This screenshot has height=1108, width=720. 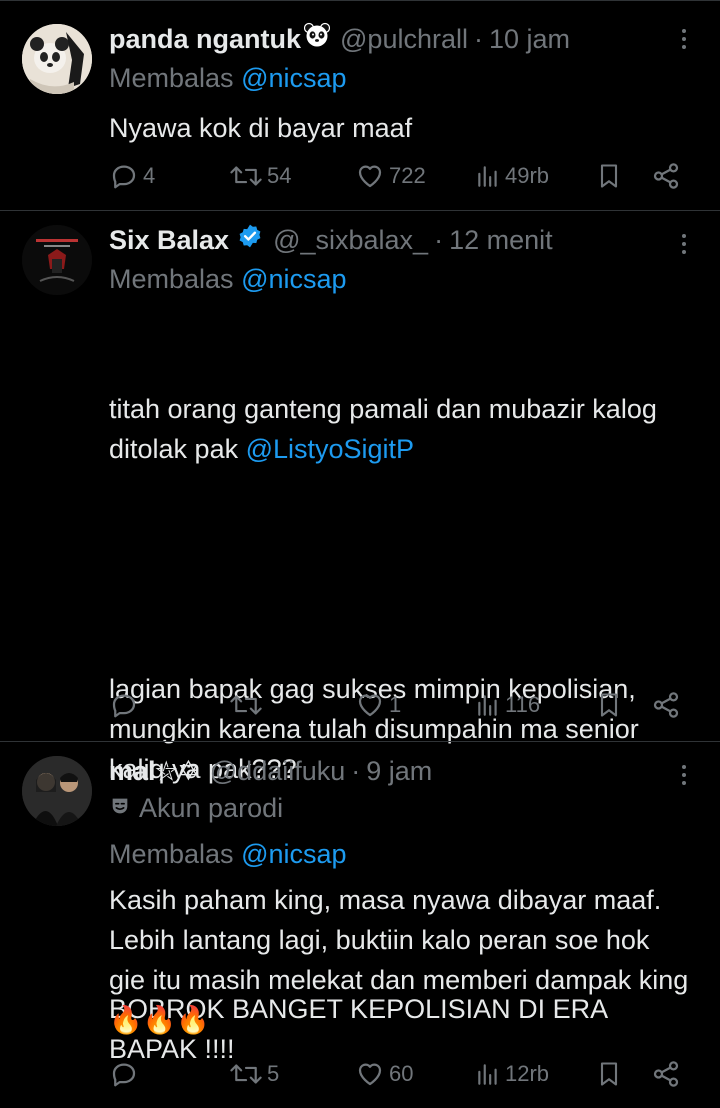 I want to click on user-handle: @pulchrall, so click(x=404, y=39).